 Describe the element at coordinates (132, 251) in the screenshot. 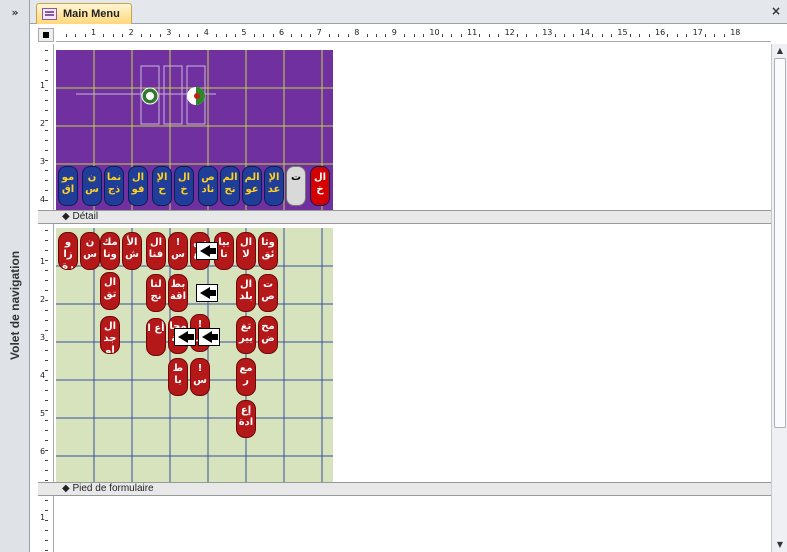

I see `detail-menu-button: الأ ش` at that location.